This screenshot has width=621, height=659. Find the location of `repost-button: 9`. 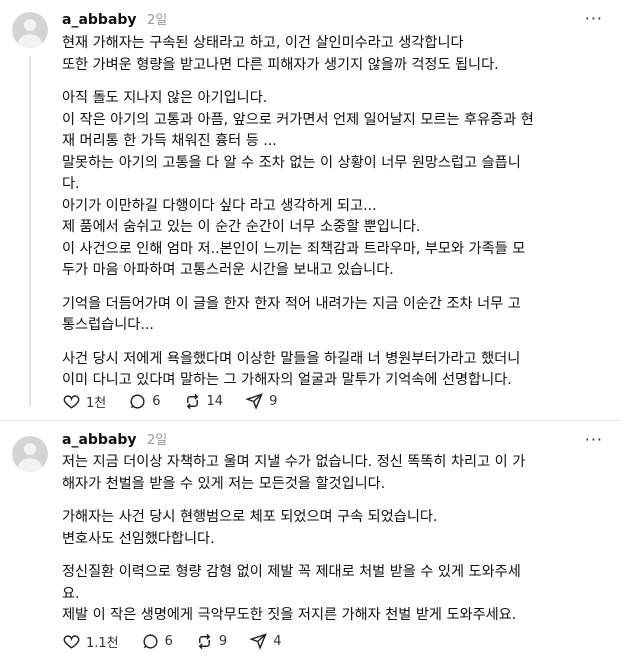

repost-button: 9 is located at coordinates (211, 641).